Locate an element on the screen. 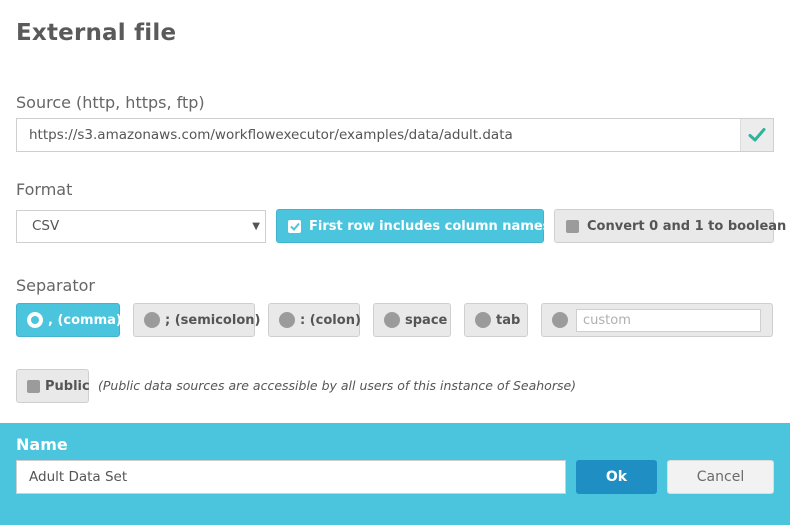 The width and height of the screenshot is (790, 525). separator-comma-label: , (comma) is located at coordinates (85, 320).